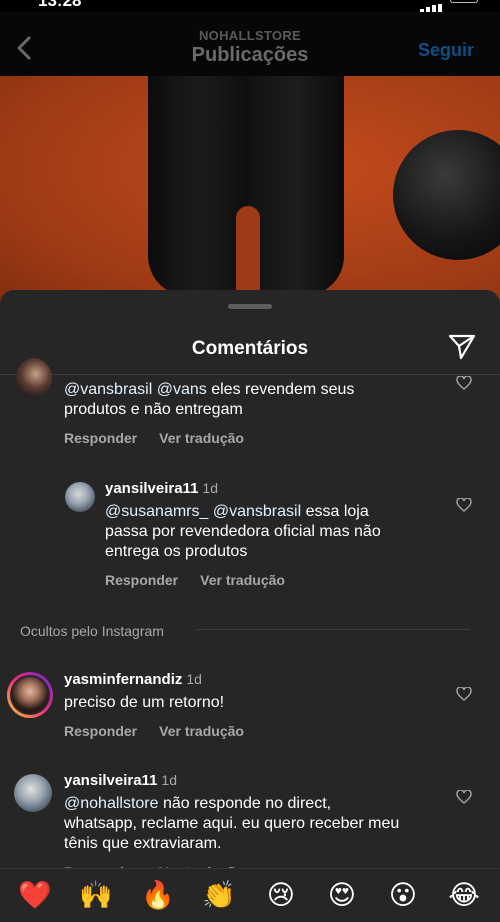 The width and height of the screenshot is (500, 922). Describe the element at coordinates (250, 895) in the screenshot. I see `emoji-quick-reactions: ❤️ 🙌 🔥 👏 😢 😍 😮 😂` at that location.